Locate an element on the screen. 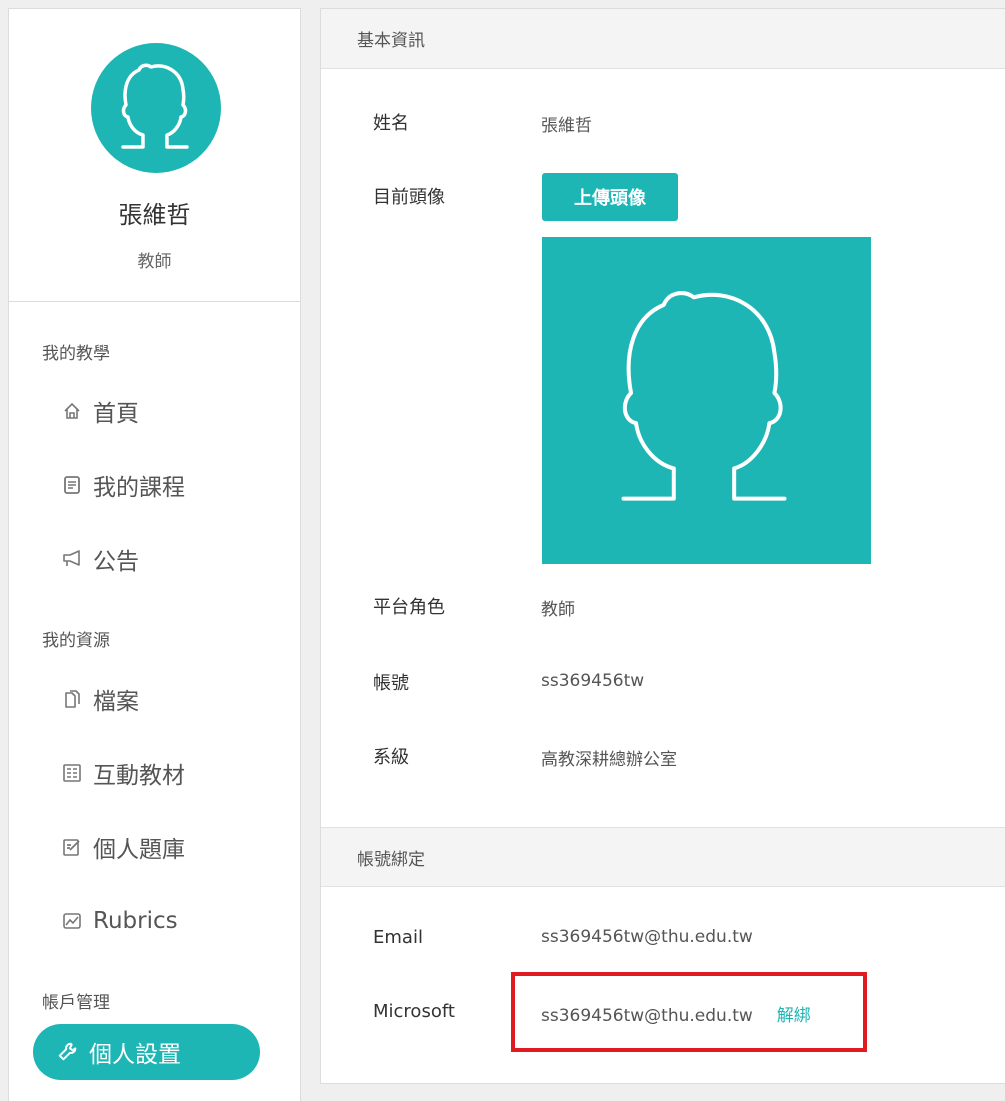  avatar-label: 目前頭像 is located at coordinates (409, 197).